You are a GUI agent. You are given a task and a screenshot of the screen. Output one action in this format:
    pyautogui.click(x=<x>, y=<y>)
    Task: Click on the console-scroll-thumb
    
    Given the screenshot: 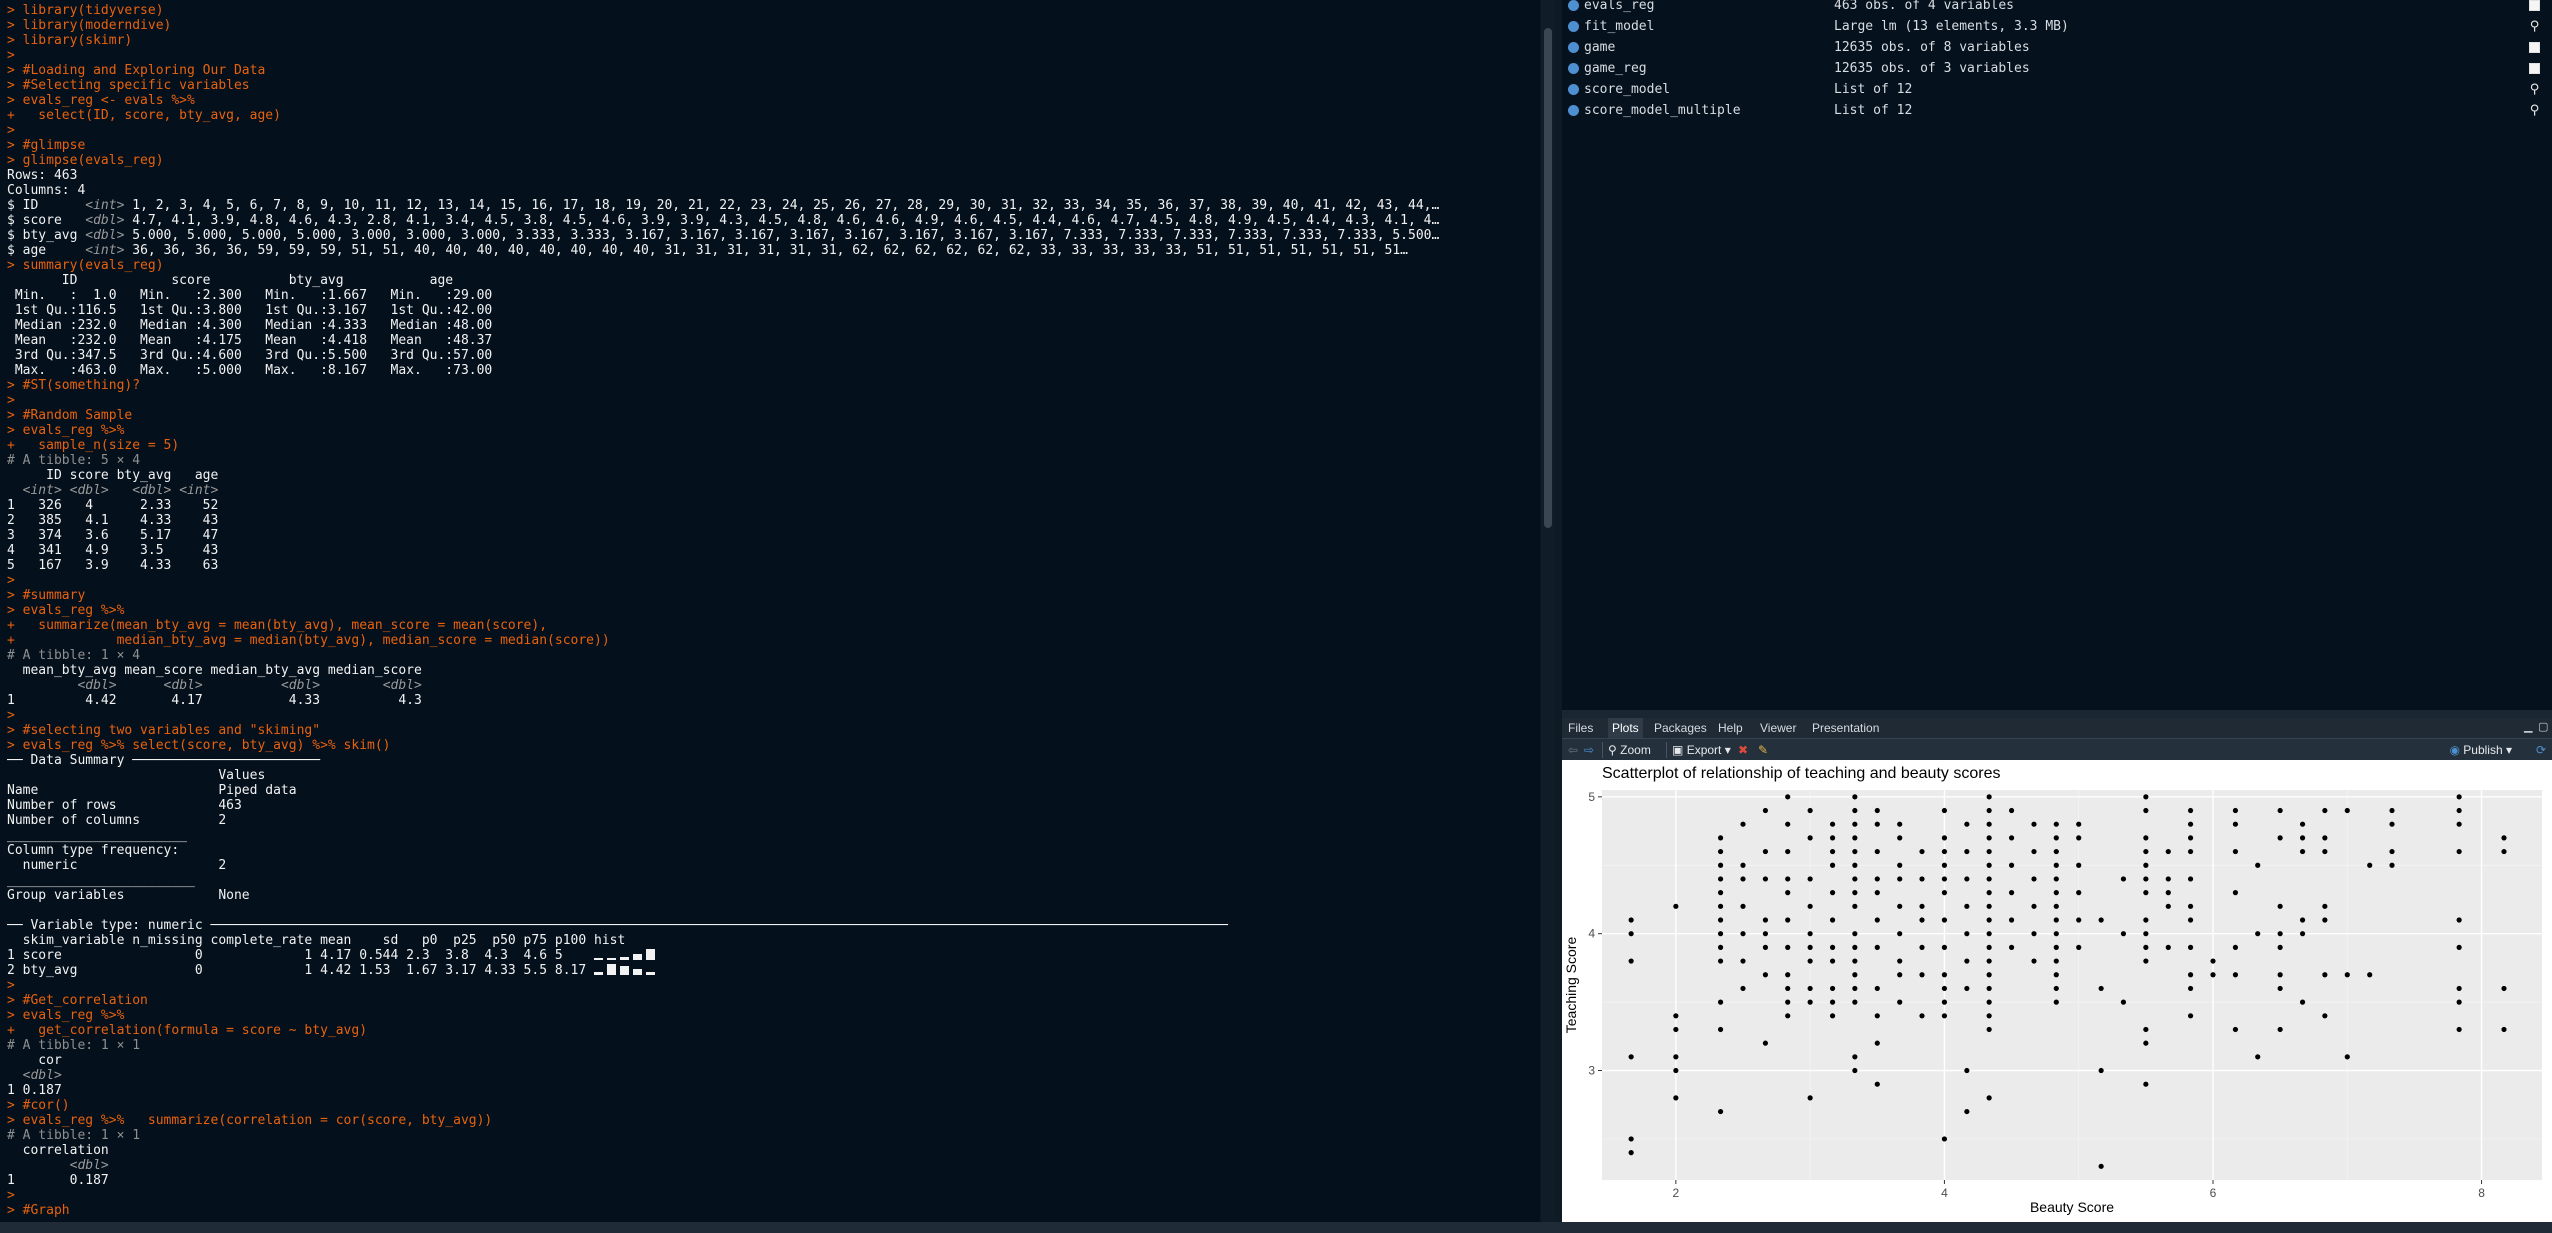 What is the action you would take?
    pyautogui.click(x=1548, y=278)
    